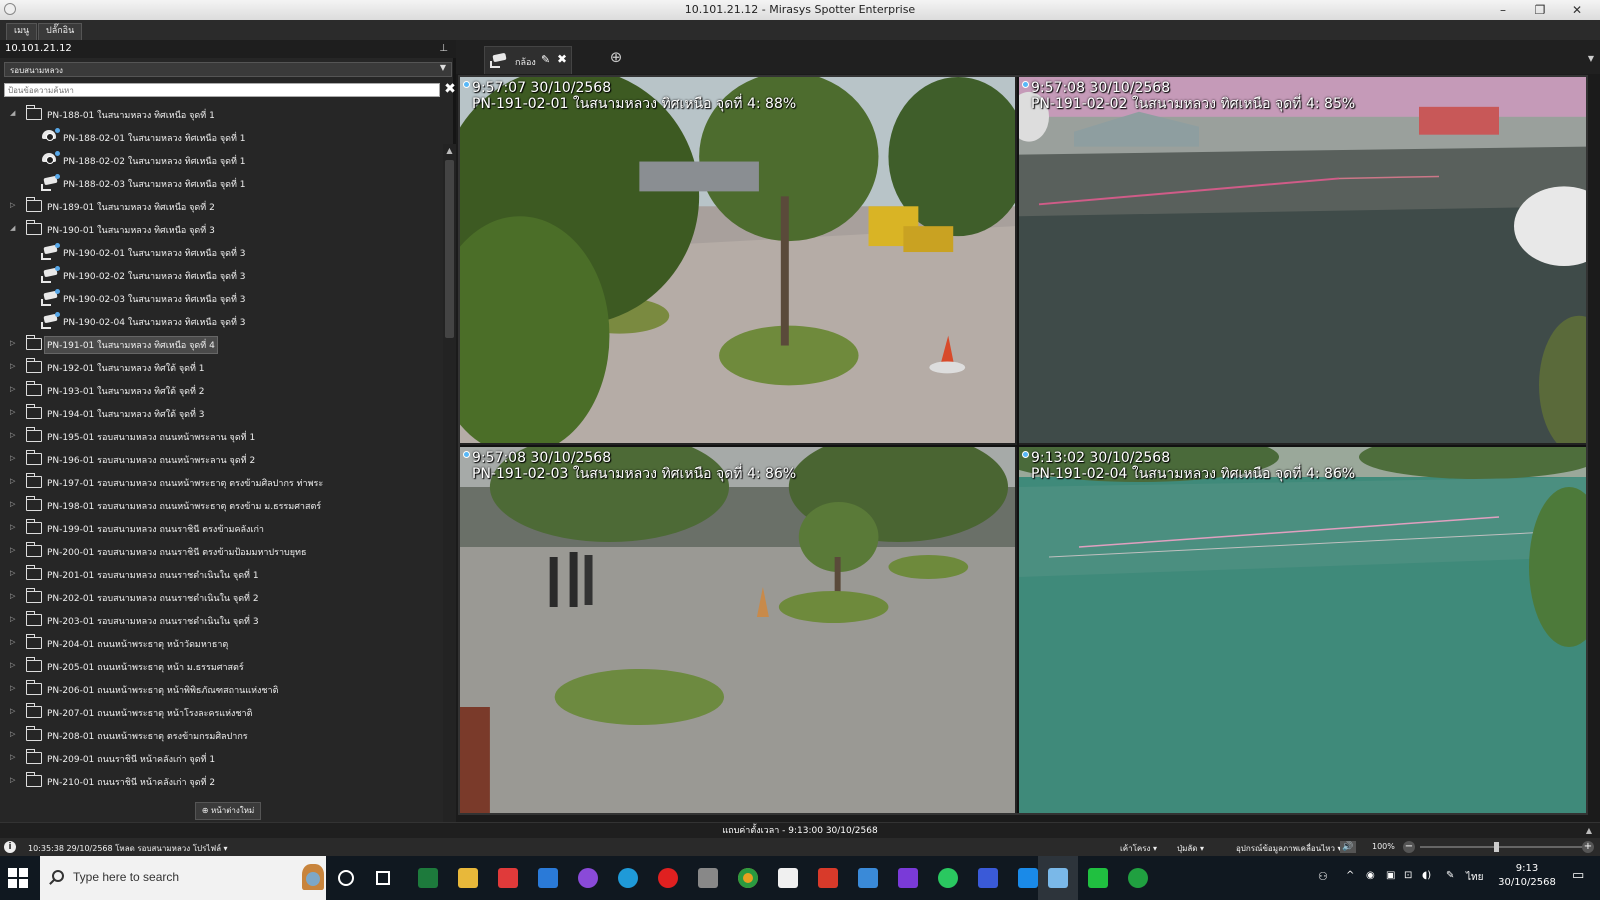 The height and width of the screenshot is (900, 1600). Describe the element at coordinates (1503, 847) in the screenshot. I see `zoom-slider-track` at that location.